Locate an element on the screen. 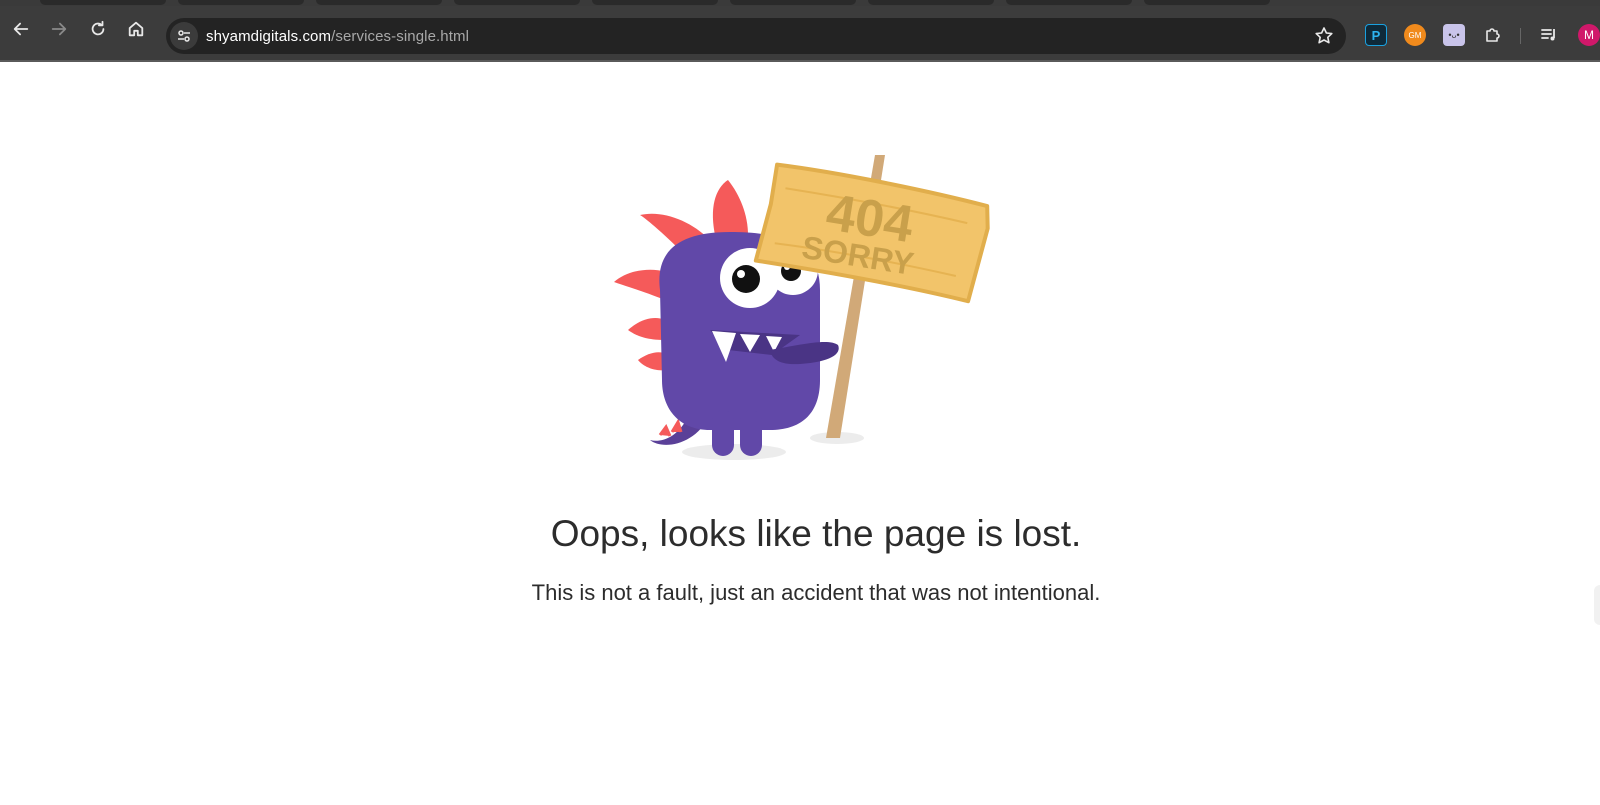 This screenshot has height=805, width=1600. 404-monster-illustration: 404 SORRY is located at coordinates (802, 307).